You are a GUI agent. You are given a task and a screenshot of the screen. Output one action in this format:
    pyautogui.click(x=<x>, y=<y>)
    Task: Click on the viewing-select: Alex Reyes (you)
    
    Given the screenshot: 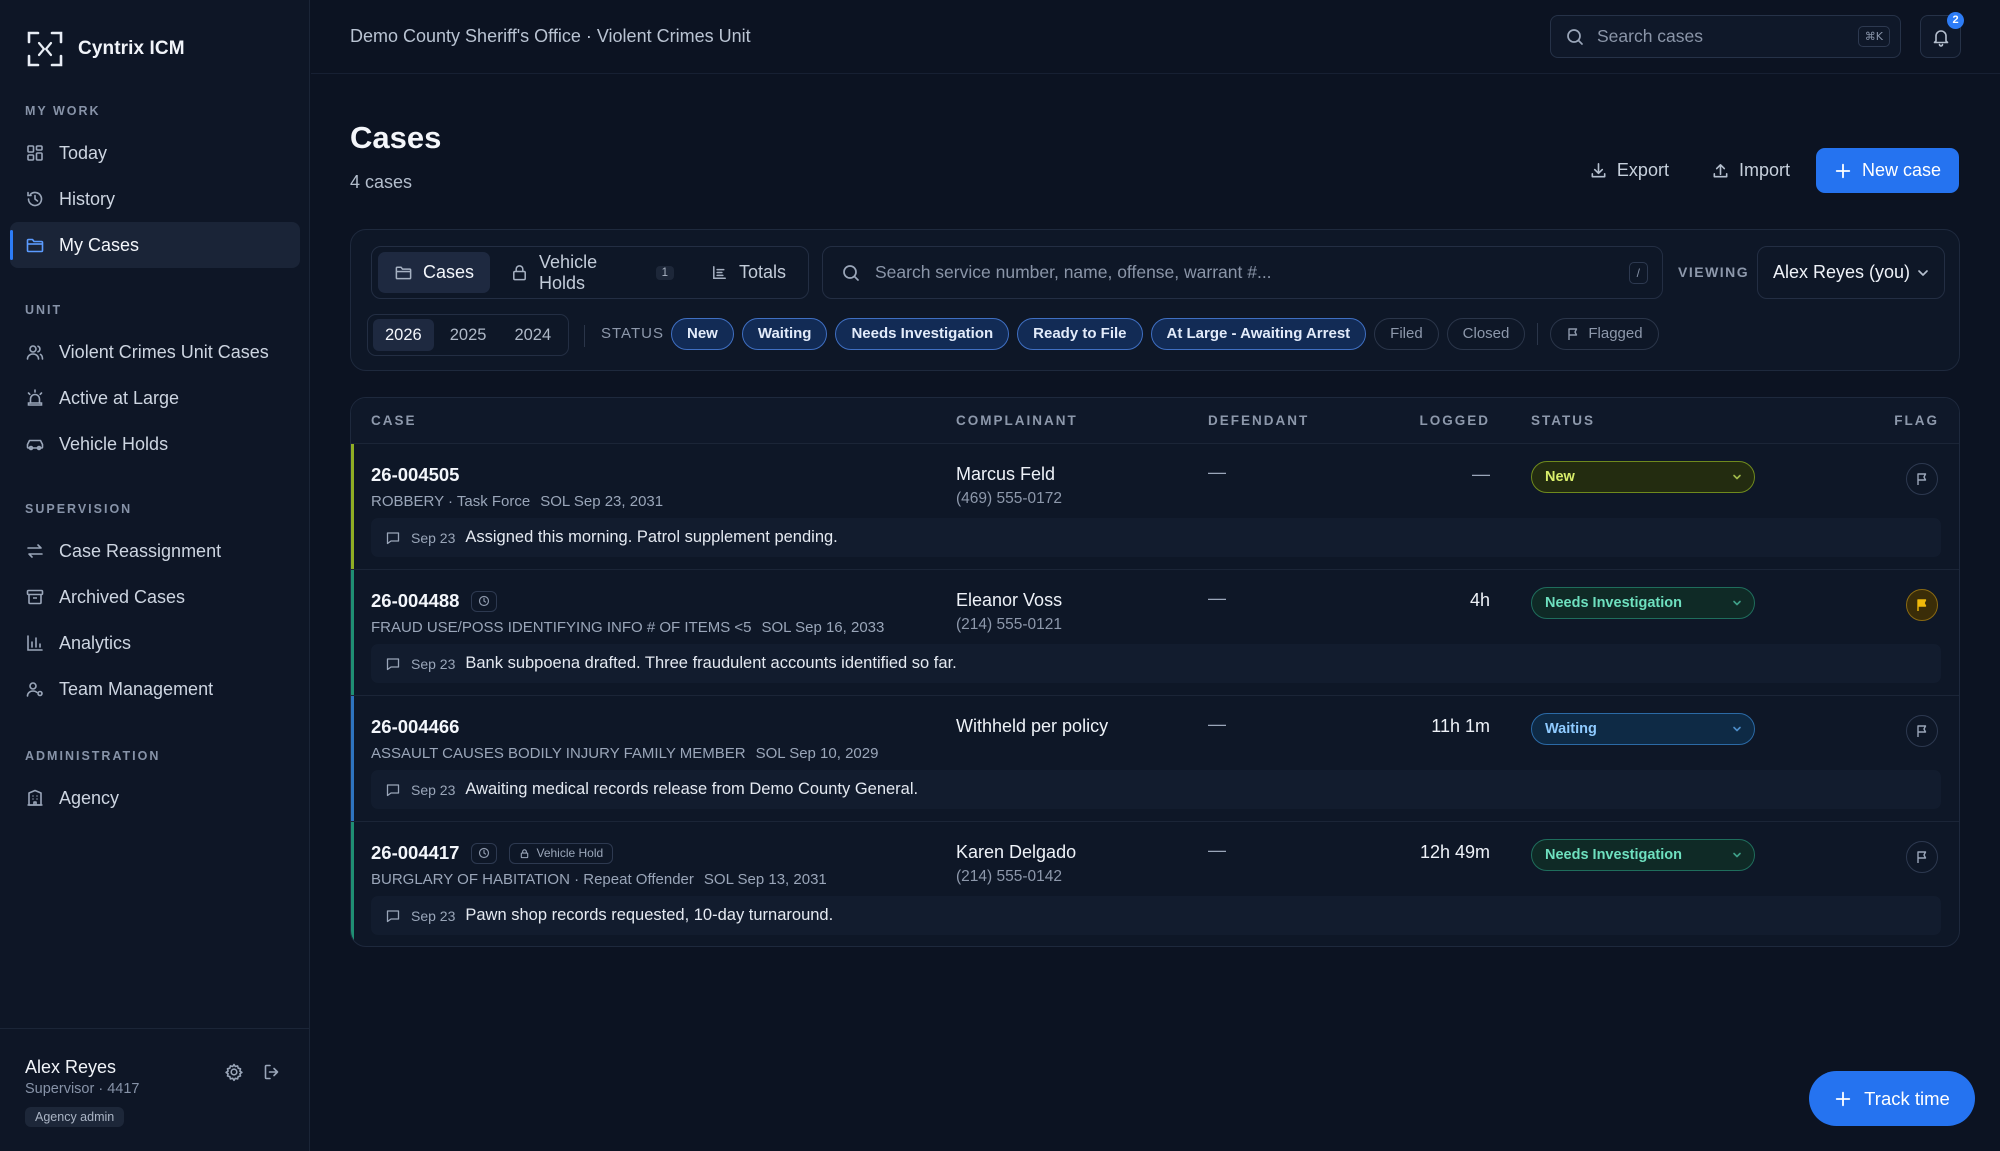 What is the action you would take?
    pyautogui.click(x=1851, y=272)
    